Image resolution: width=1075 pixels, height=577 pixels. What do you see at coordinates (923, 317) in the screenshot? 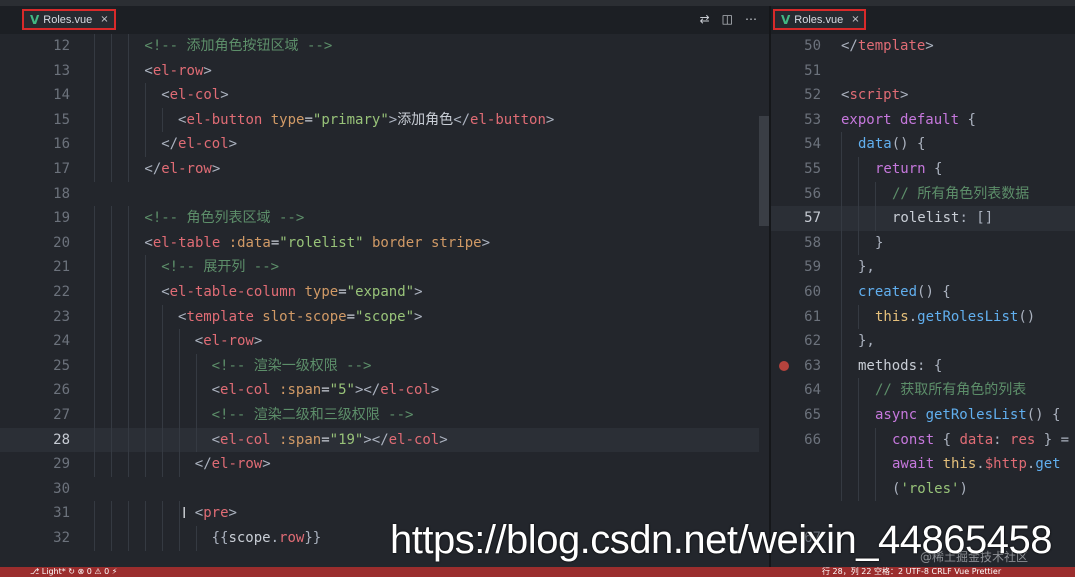
I see `code-line: 61 this.getRolesList()` at bounding box center [923, 317].